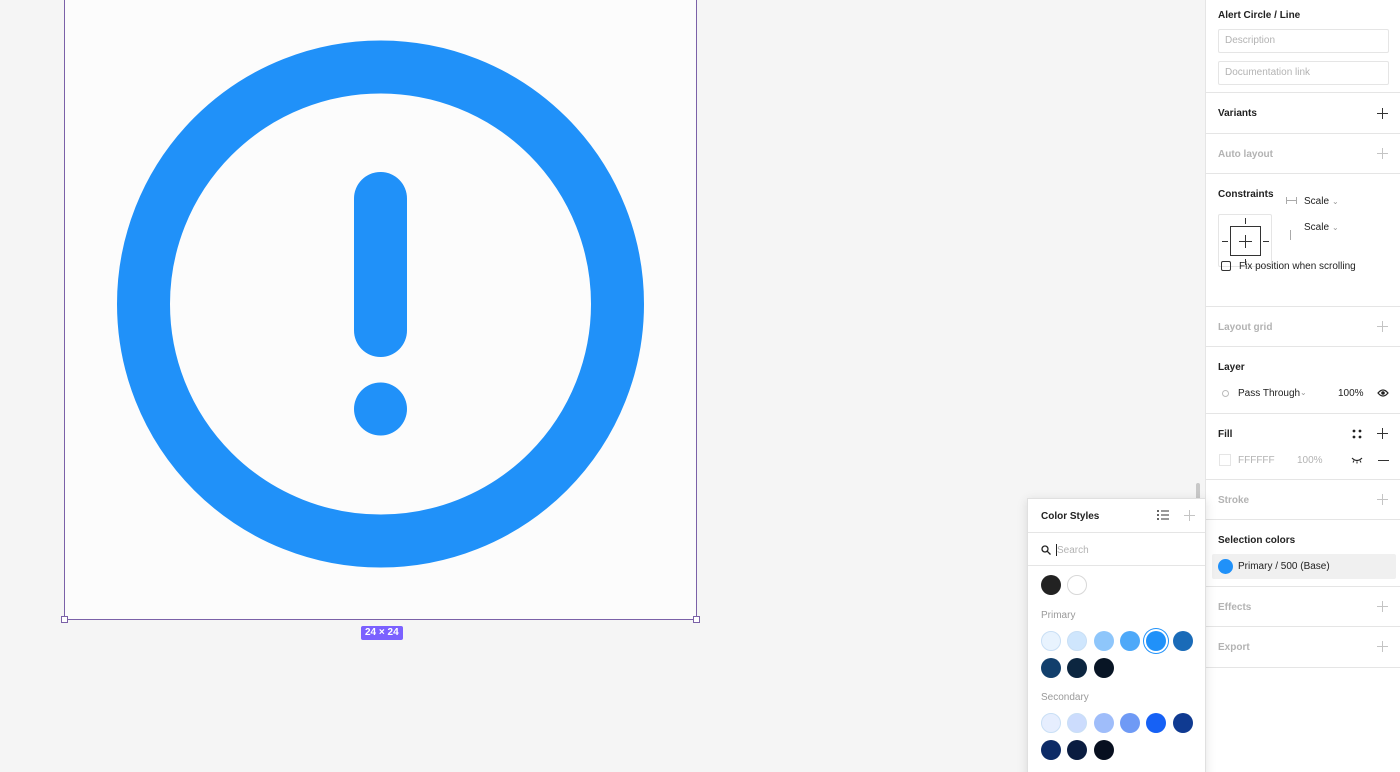 This screenshot has width=1400, height=772. What do you see at coordinates (1073, 550) in the screenshot?
I see `color-search-input: Search` at bounding box center [1073, 550].